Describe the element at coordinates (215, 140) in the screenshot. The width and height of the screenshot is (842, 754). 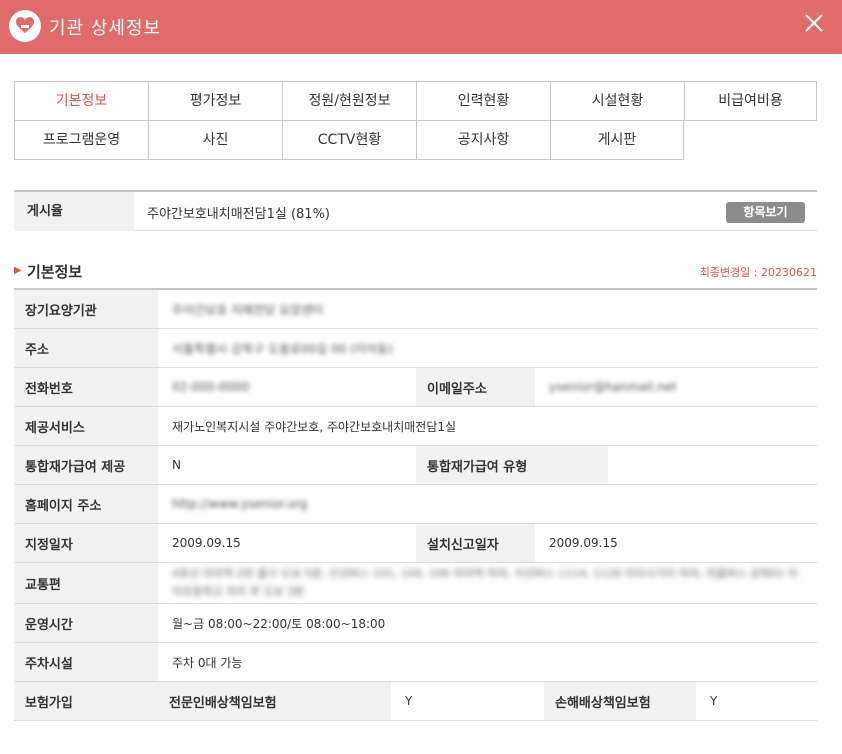
I see `tab-photos: 사진` at that location.